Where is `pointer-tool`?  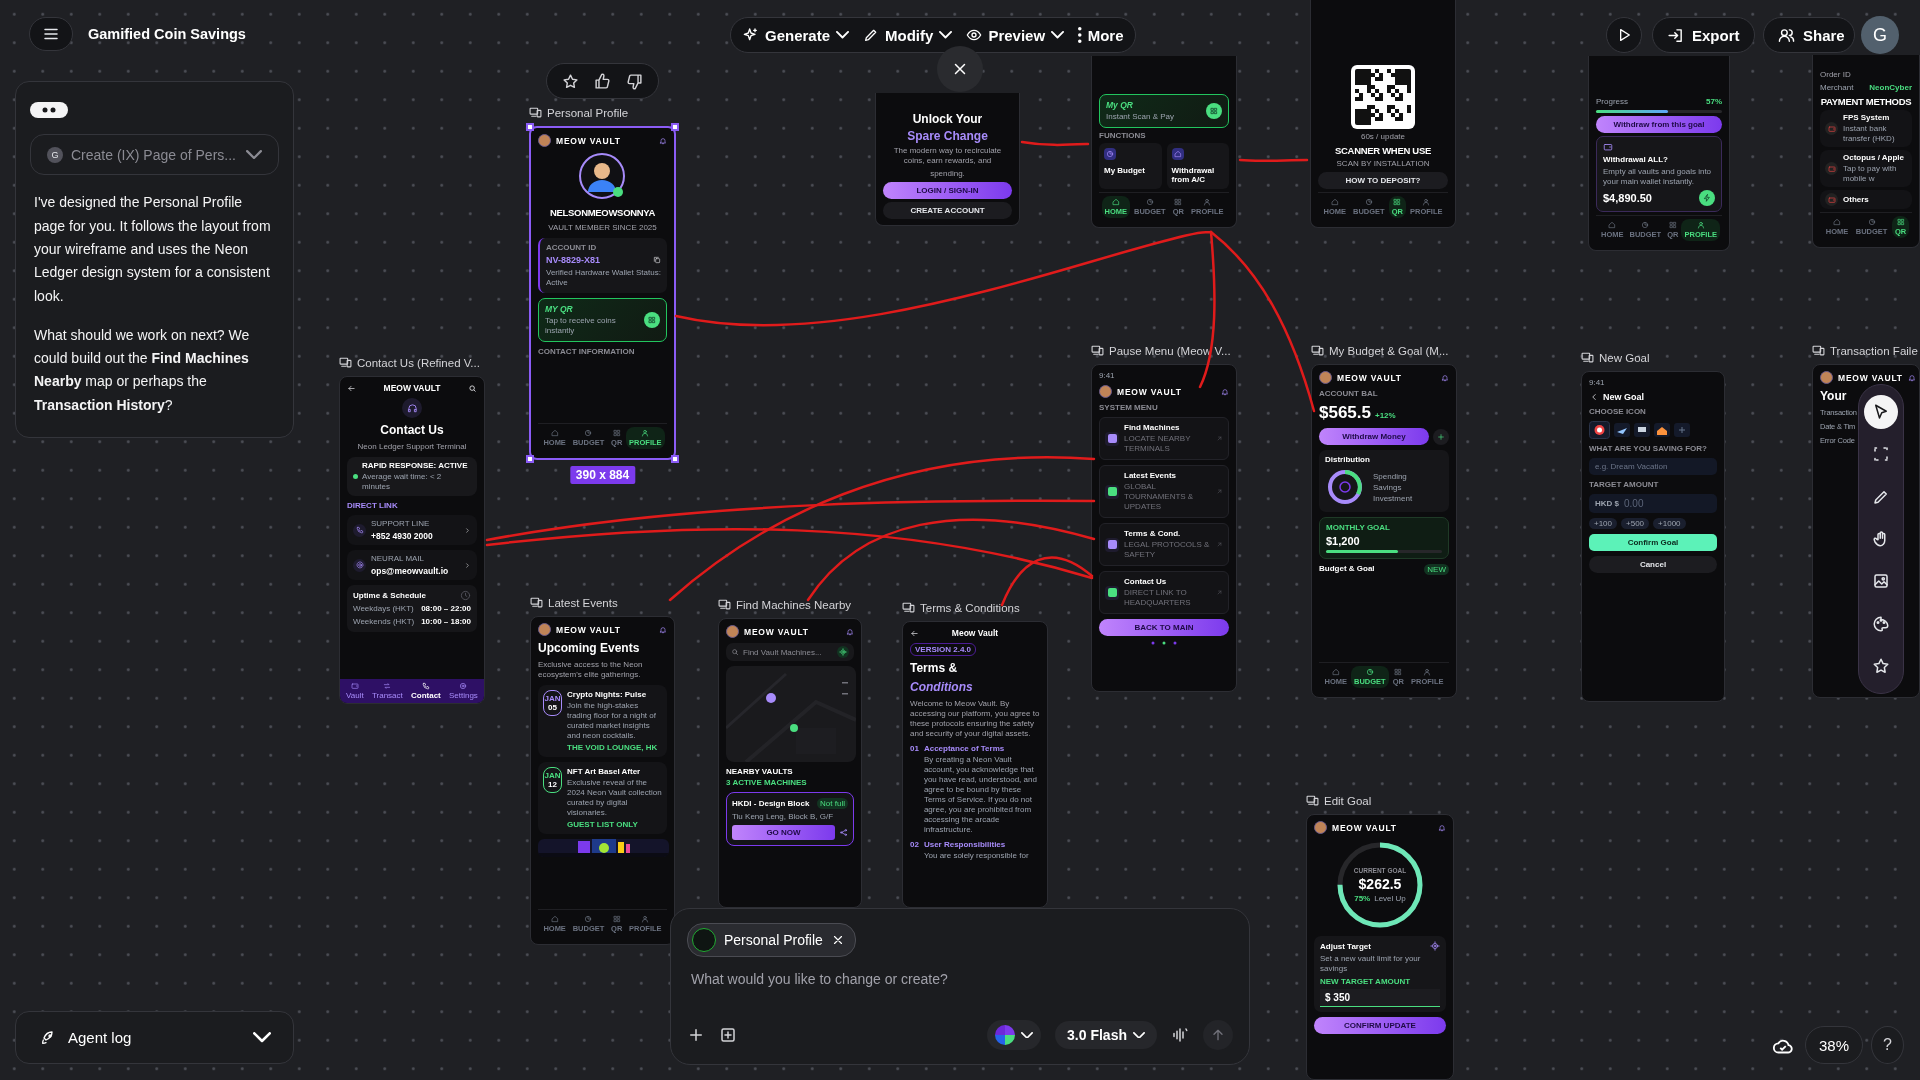 pointer-tool is located at coordinates (1881, 412).